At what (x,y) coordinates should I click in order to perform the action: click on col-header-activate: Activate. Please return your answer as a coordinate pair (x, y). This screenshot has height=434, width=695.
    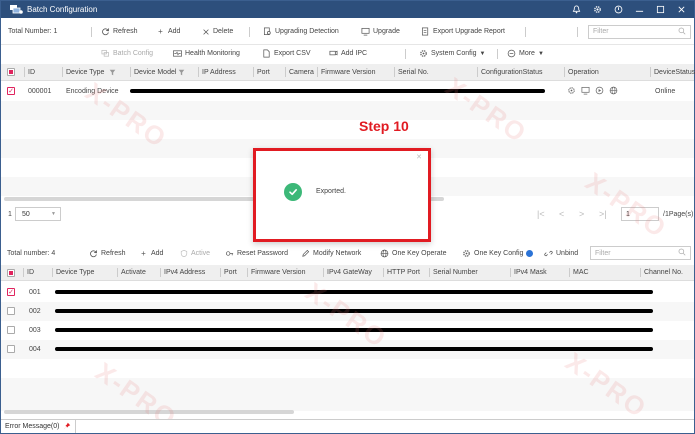
    Looking at the image, I should click on (131, 272).